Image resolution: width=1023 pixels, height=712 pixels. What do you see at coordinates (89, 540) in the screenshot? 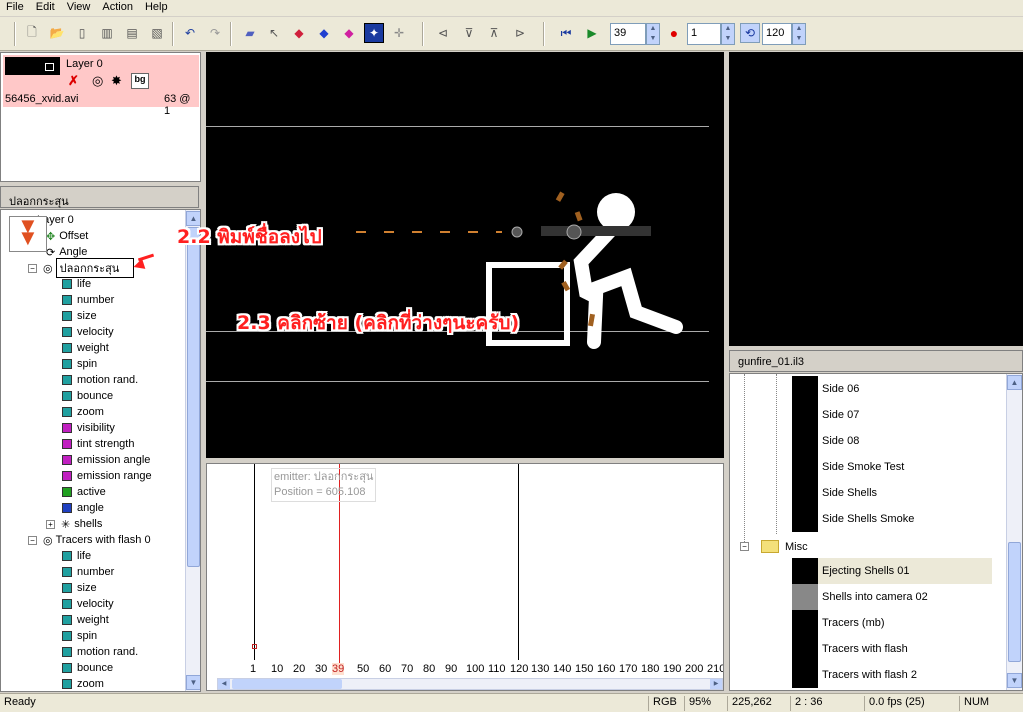
I see `emitter2-item: − ◎ Tracers with flash 0` at bounding box center [89, 540].